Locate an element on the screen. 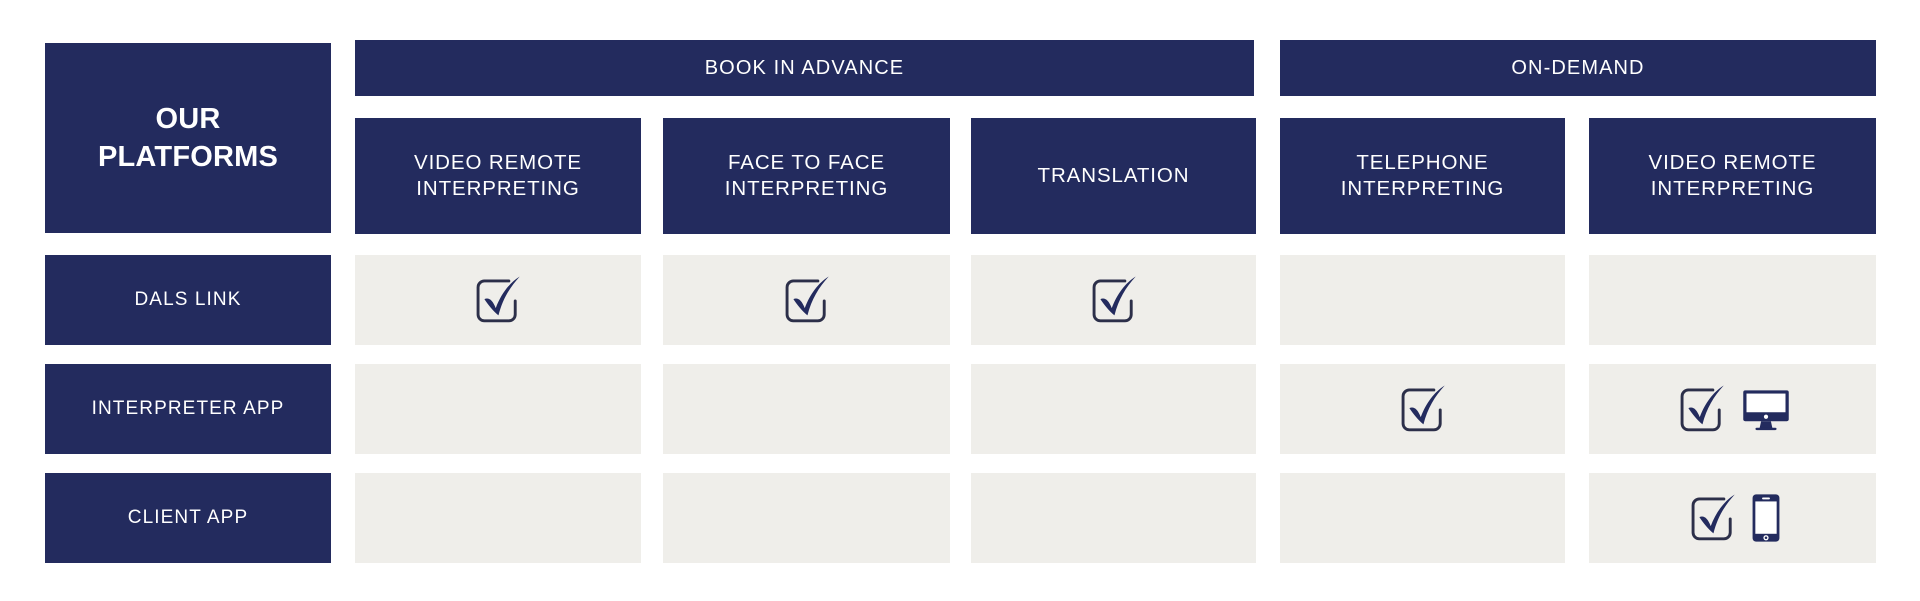  column-header-translation: TRANSLATION is located at coordinates (1113, 176).